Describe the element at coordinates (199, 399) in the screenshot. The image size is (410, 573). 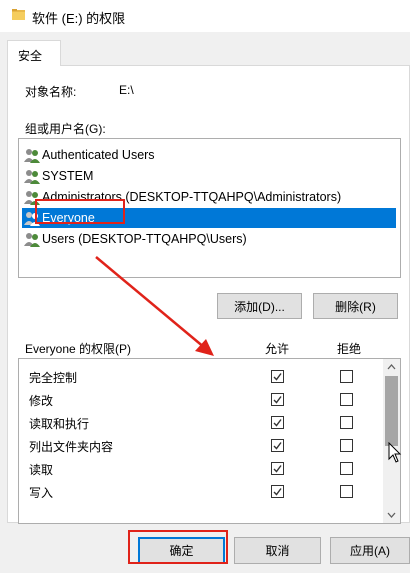
I see `table-row: 修改` at that location.